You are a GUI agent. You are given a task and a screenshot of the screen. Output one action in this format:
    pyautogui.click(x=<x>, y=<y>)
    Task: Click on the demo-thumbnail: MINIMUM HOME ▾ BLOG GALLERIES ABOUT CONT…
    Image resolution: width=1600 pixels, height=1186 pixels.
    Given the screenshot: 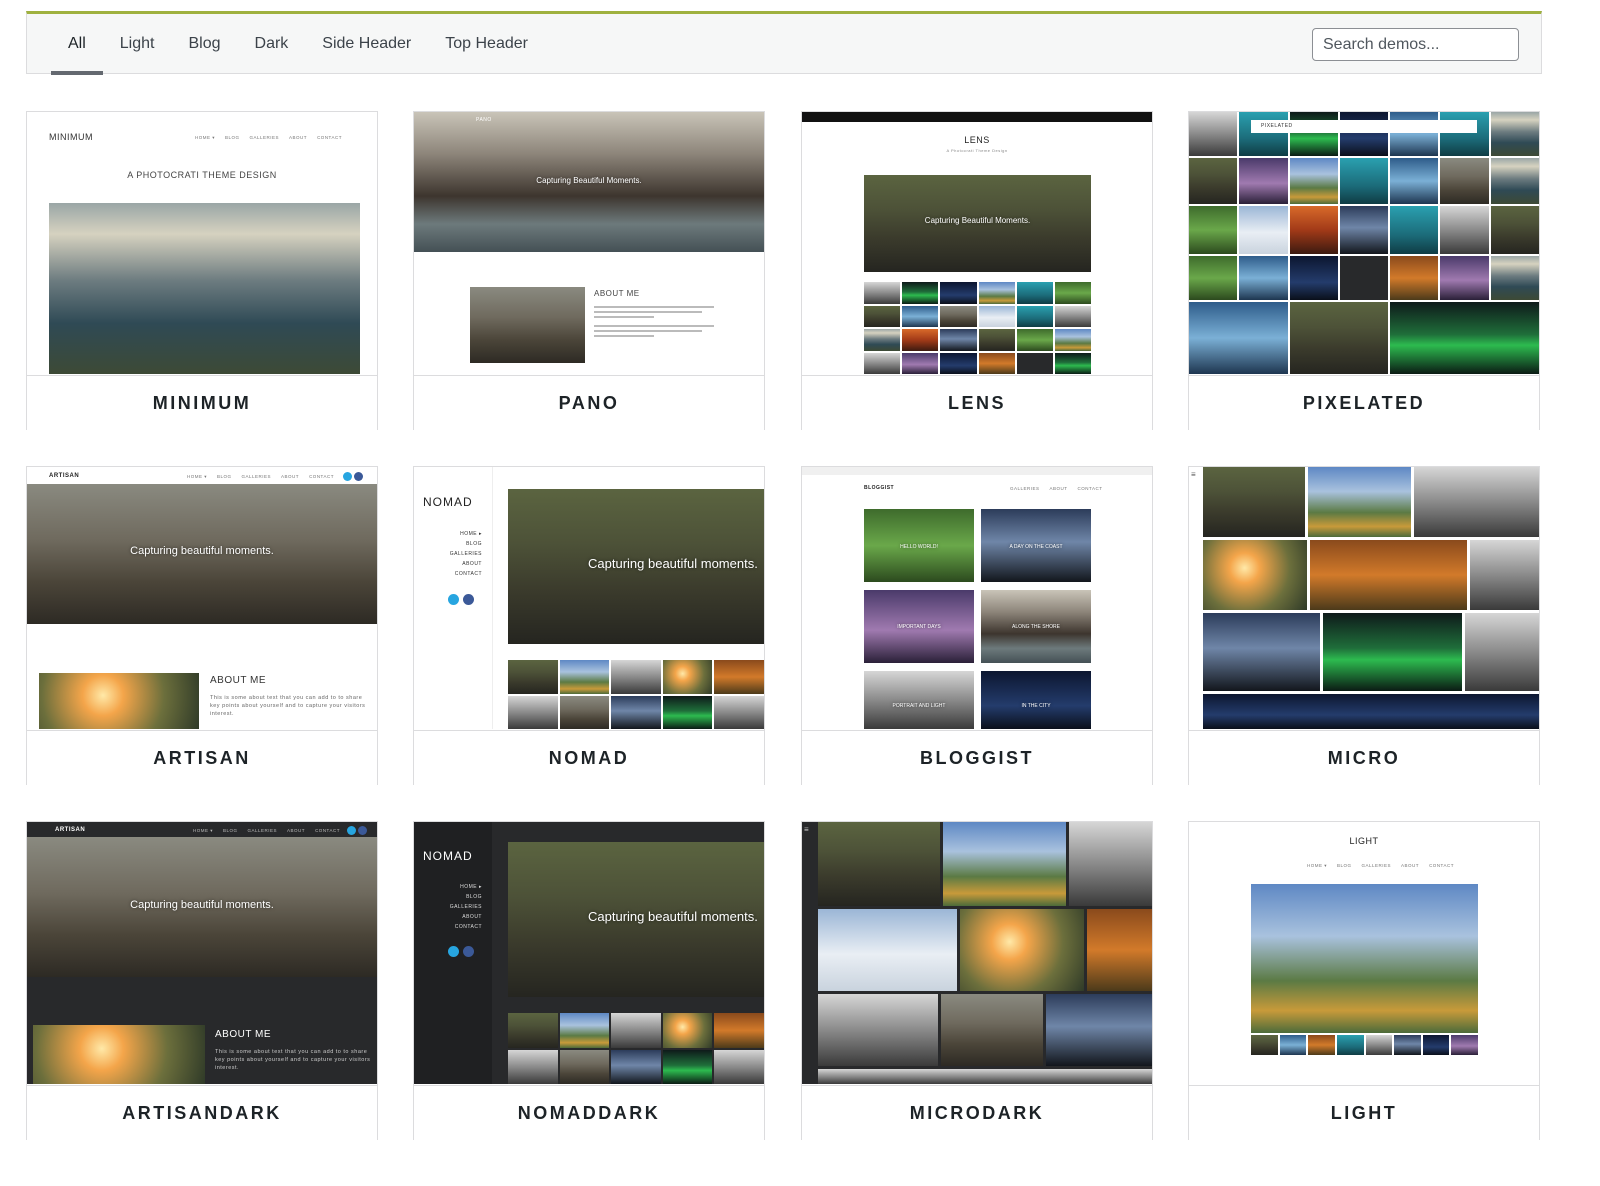 What is the action you would take?
    pyautogui.click(x=202, y=243)
    